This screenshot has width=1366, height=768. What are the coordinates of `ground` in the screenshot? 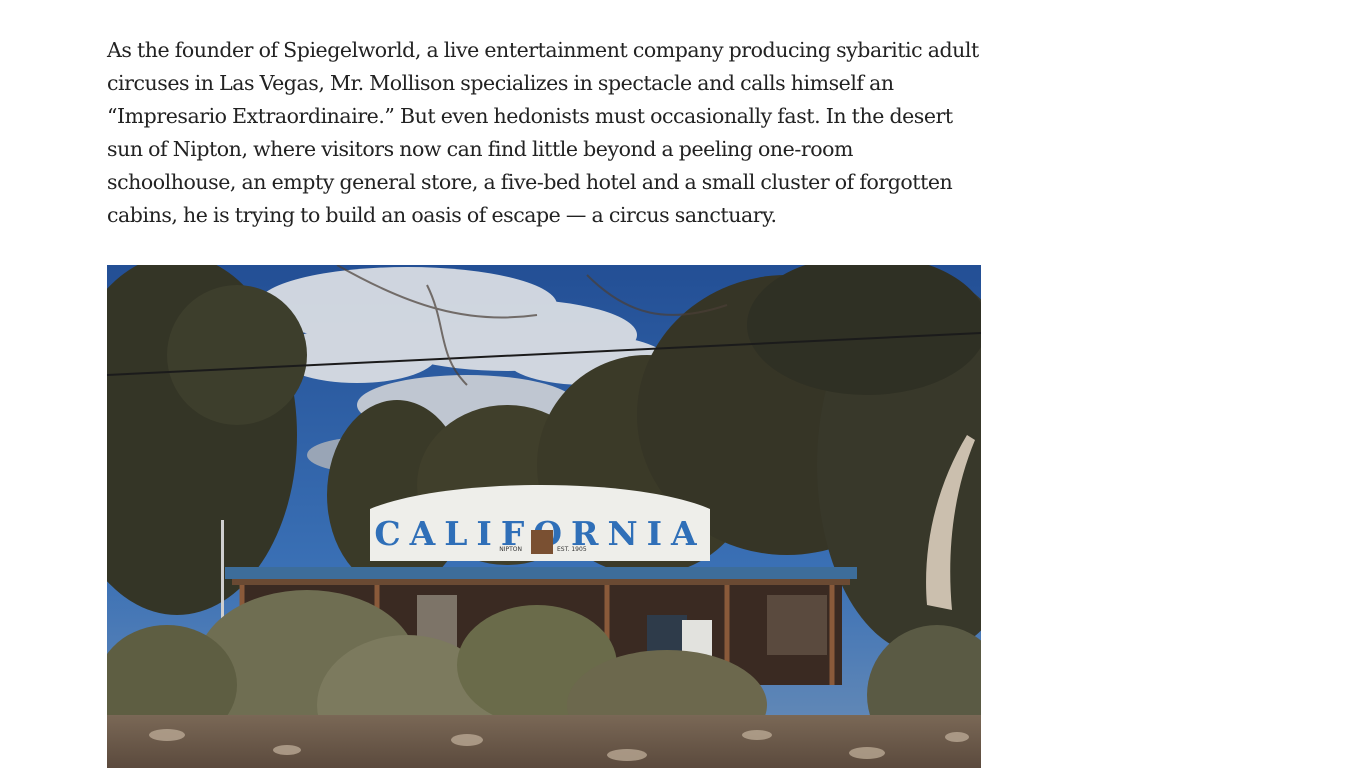 It's located at (544, 741).